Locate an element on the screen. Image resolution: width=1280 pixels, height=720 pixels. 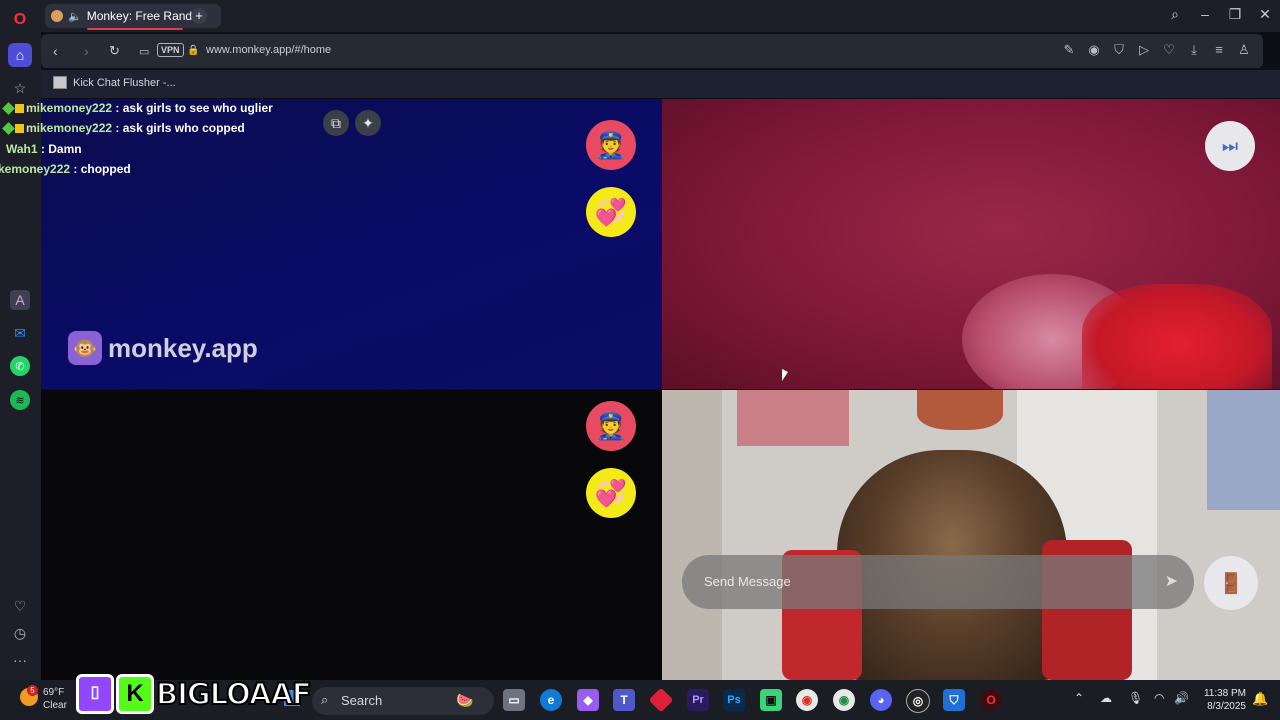
monkey-logo-icon: 🐵 is located at coordinates (85, 348).